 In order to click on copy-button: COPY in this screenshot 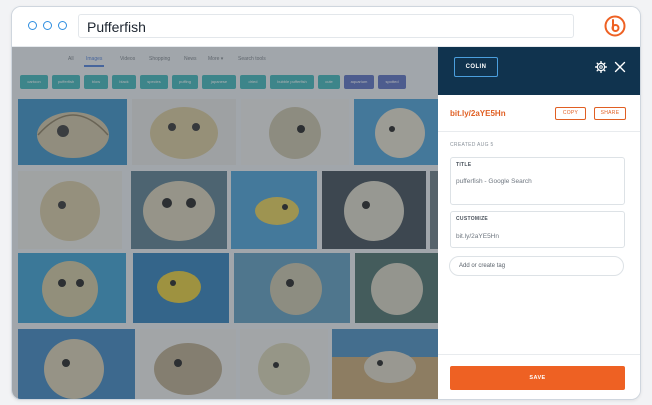, I will do `click(570, 113)`.